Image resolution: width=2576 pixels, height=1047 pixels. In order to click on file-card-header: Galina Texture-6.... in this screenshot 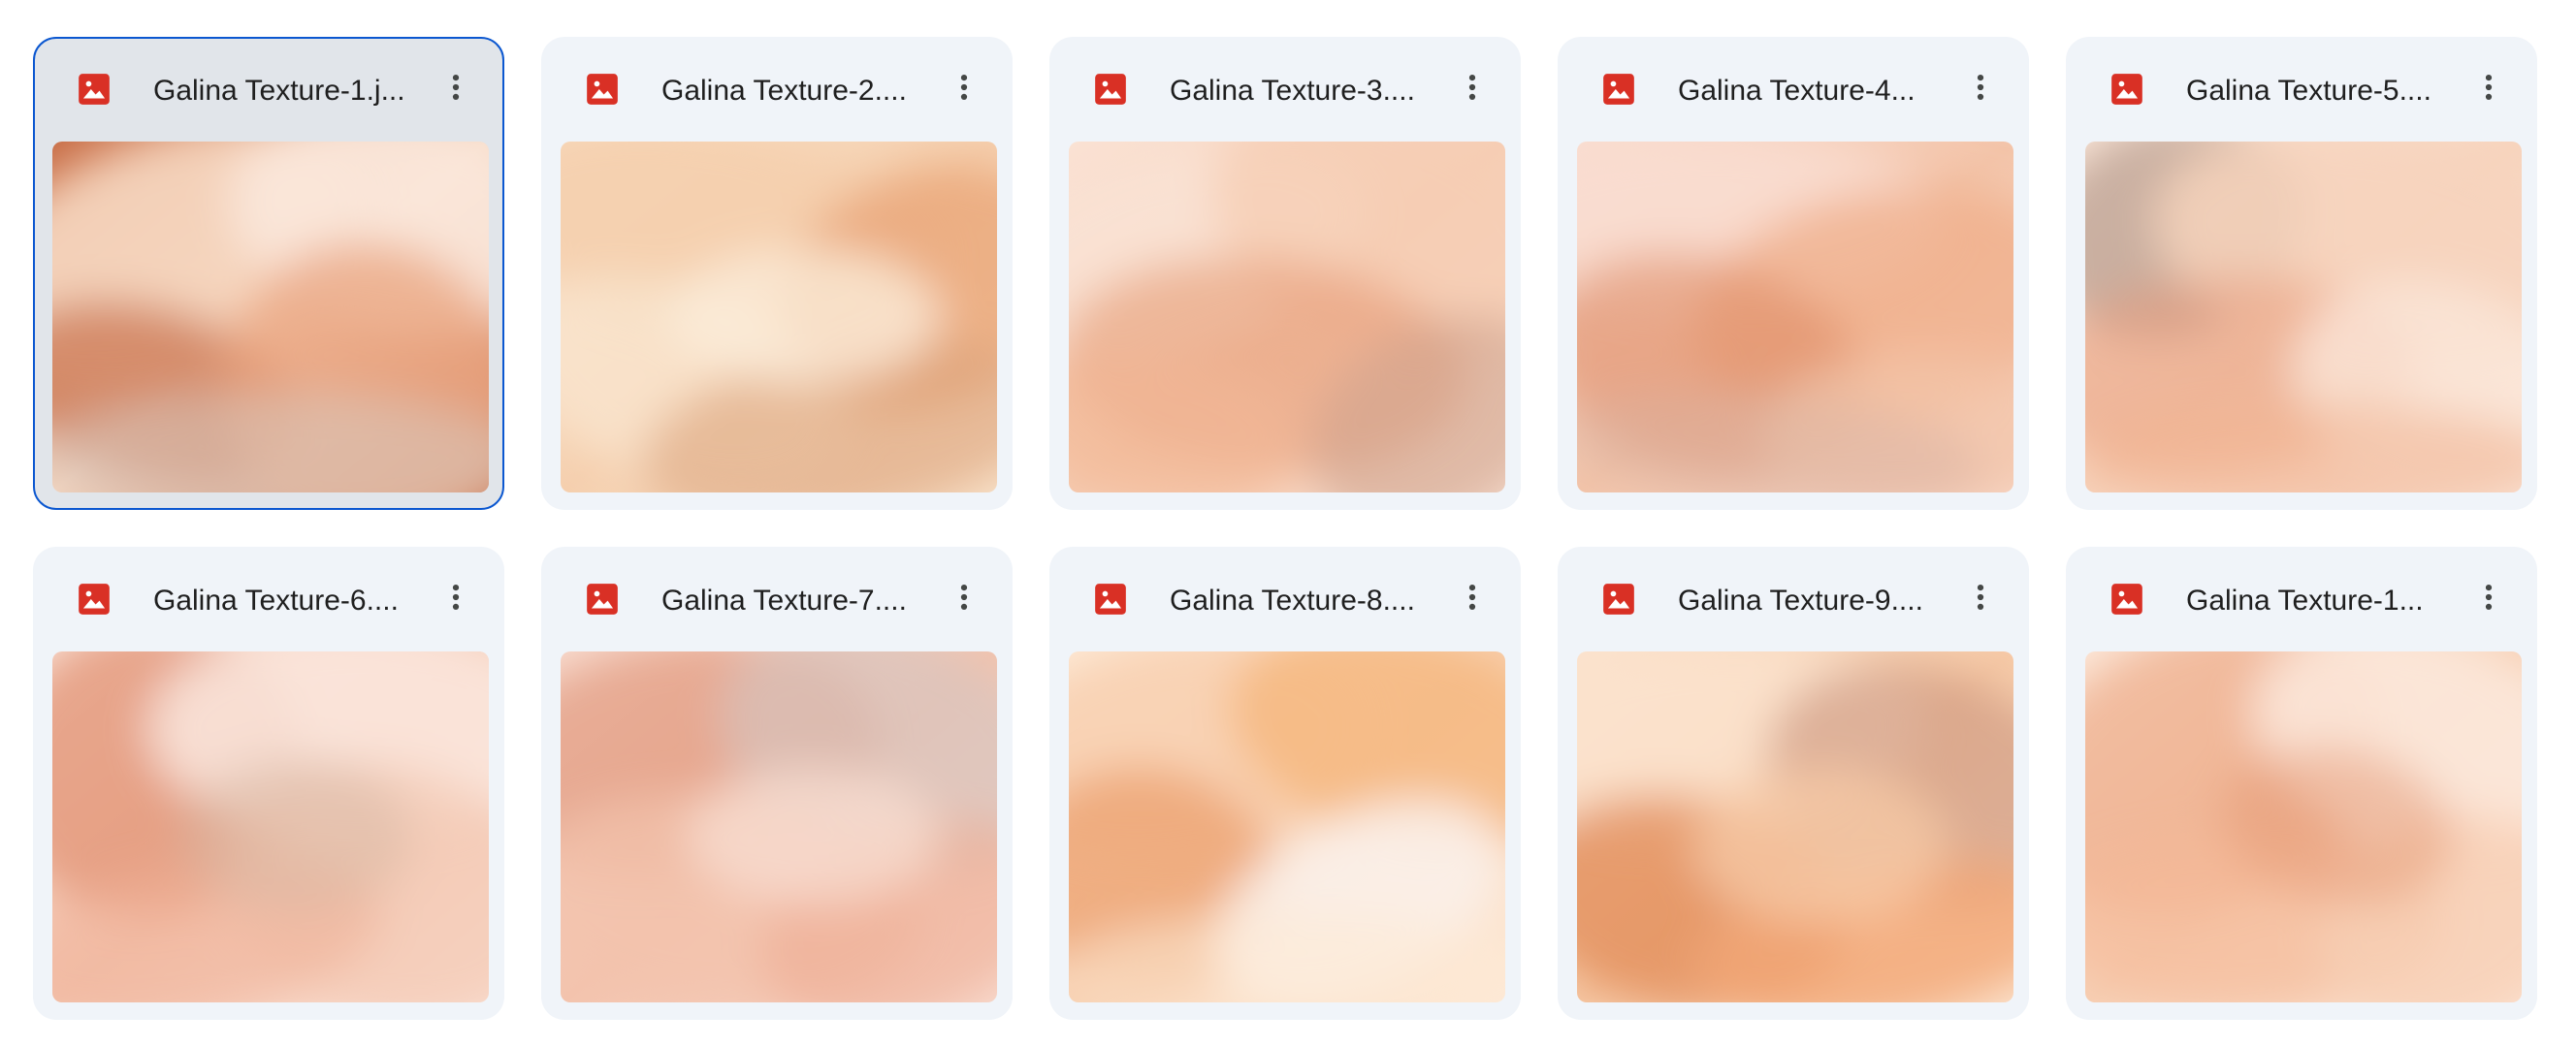, I will do `click(268, 600)`.